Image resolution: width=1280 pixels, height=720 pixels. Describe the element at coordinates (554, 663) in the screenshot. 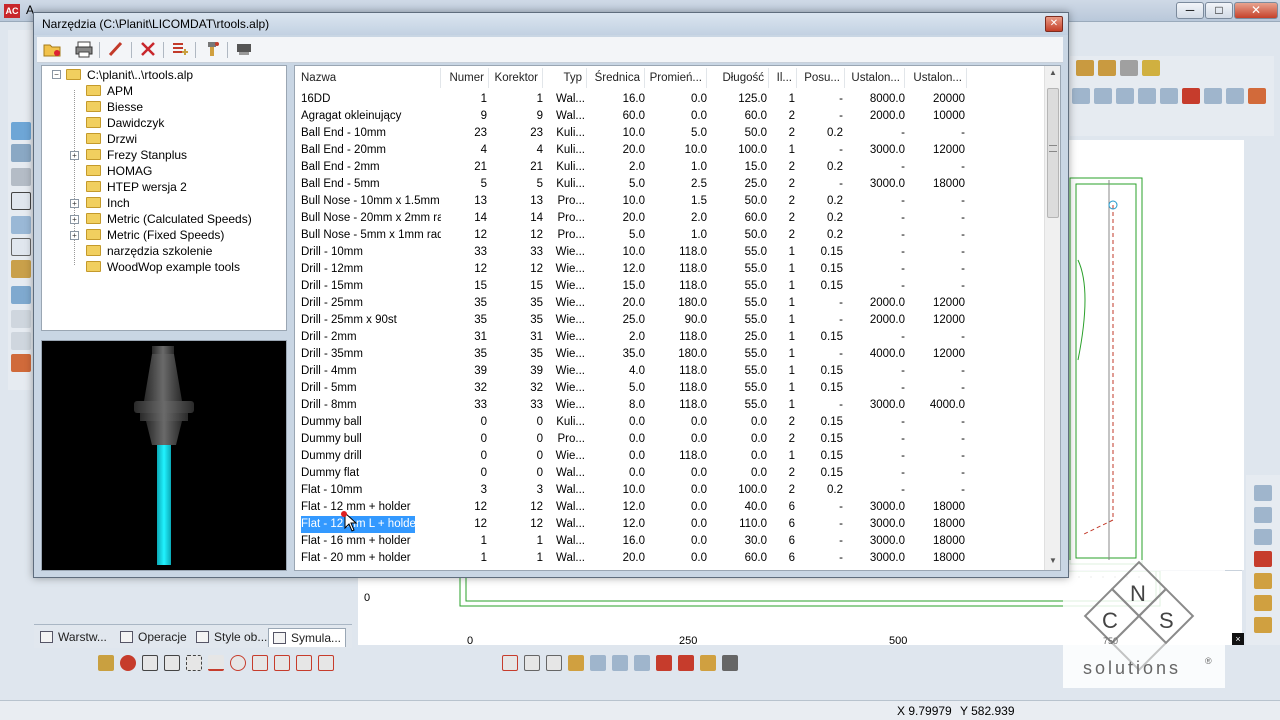

I see `spline-icon` at that location.